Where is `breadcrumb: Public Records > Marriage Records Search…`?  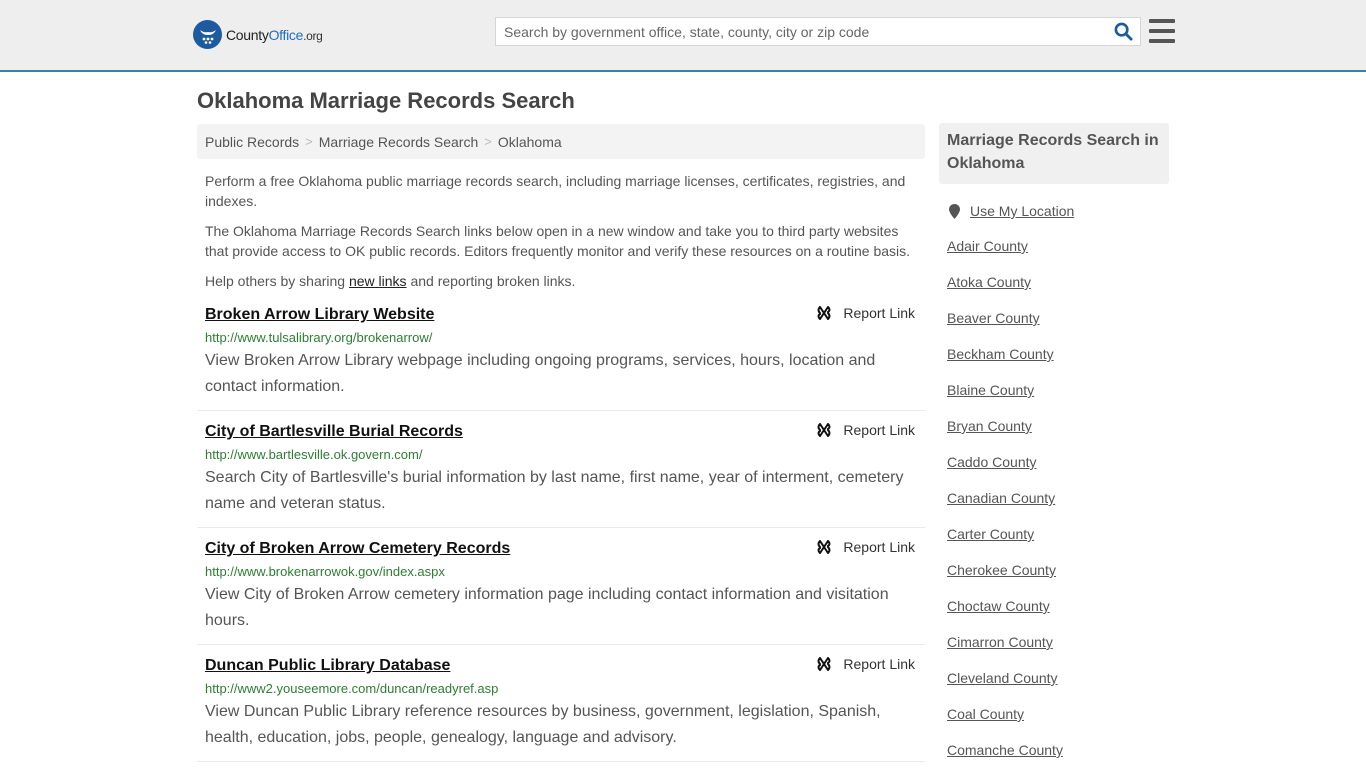 breadcrumb: Public Records > Marriage Records Search… is located at coordinates (561, 141).